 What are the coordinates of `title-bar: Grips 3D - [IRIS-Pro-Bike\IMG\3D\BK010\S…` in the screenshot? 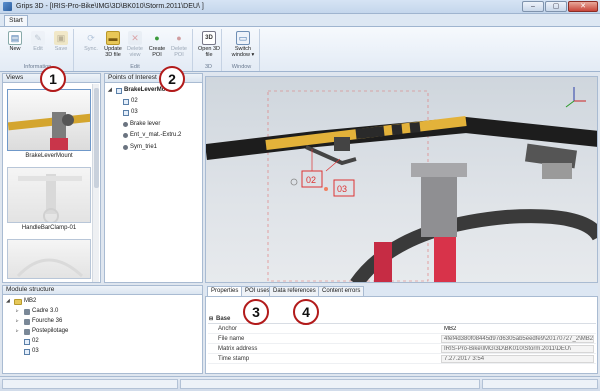 It's located at (300, 7).